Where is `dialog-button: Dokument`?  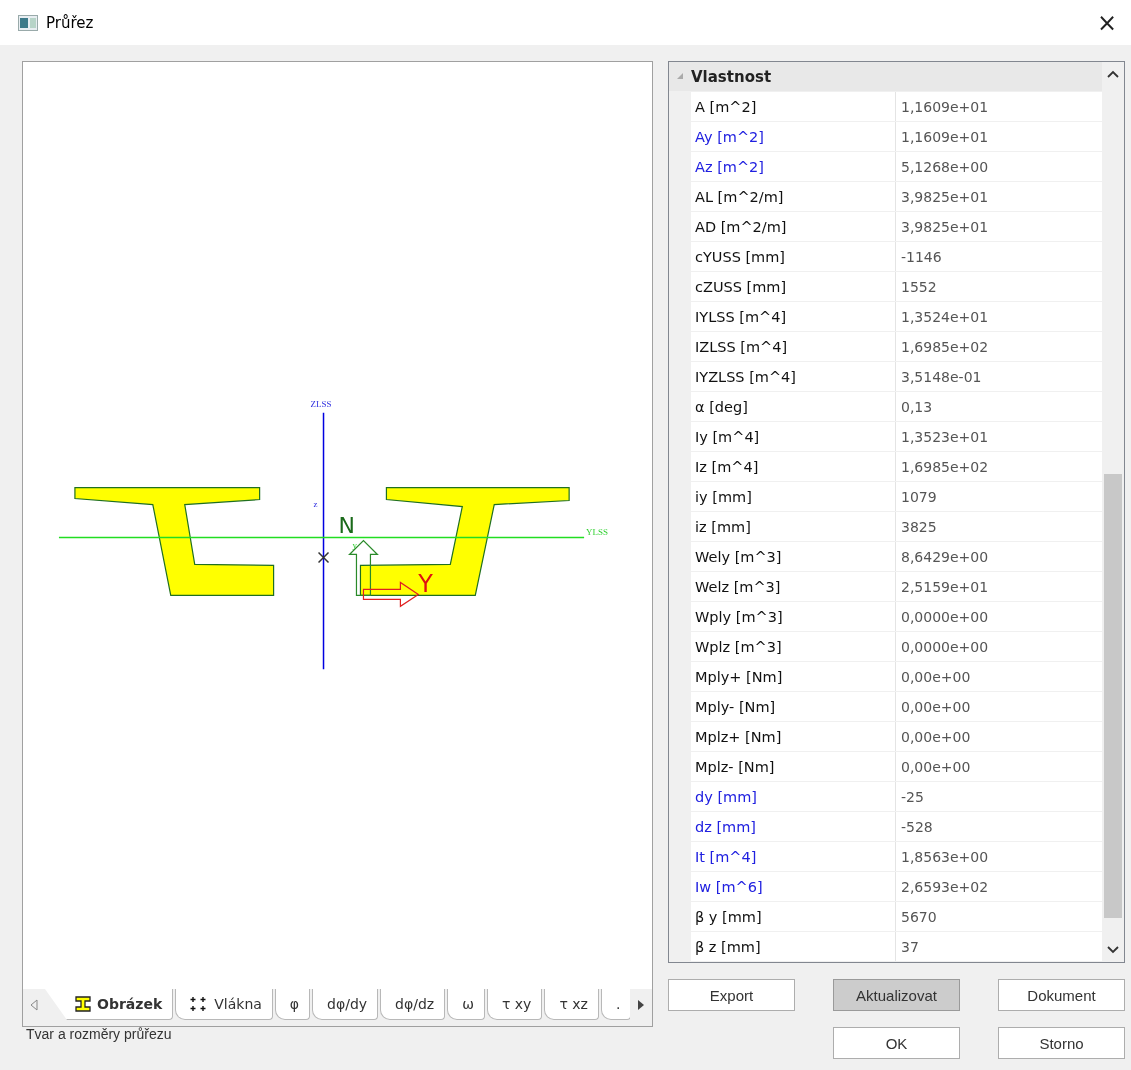 dialog-button: Dokument is located at coordinates (1061, 995).